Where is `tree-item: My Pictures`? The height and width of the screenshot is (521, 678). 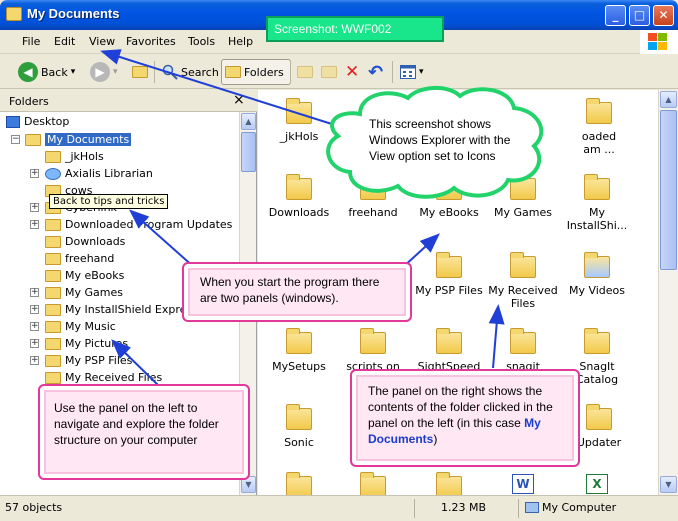
tree-item: My Pictures is located at coordinates (86, 343).